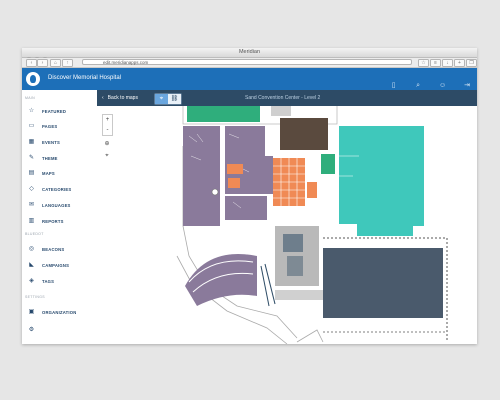 This screenshot has height=400, width=500. Describe the element at coordinates (35, 297) in the screenshot. I see `section-settings: SETTINGS` at that location.